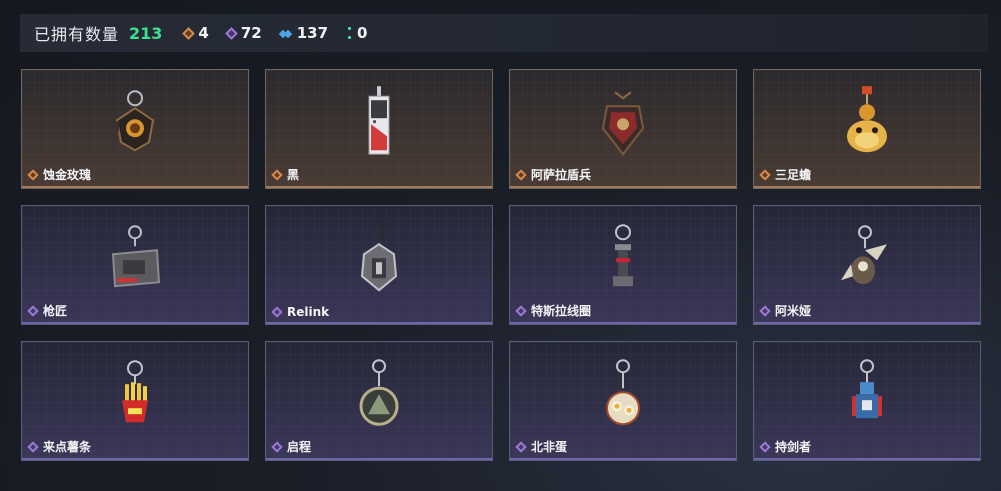  I want to click on stat-orange-value: 4, so click(203, 33).